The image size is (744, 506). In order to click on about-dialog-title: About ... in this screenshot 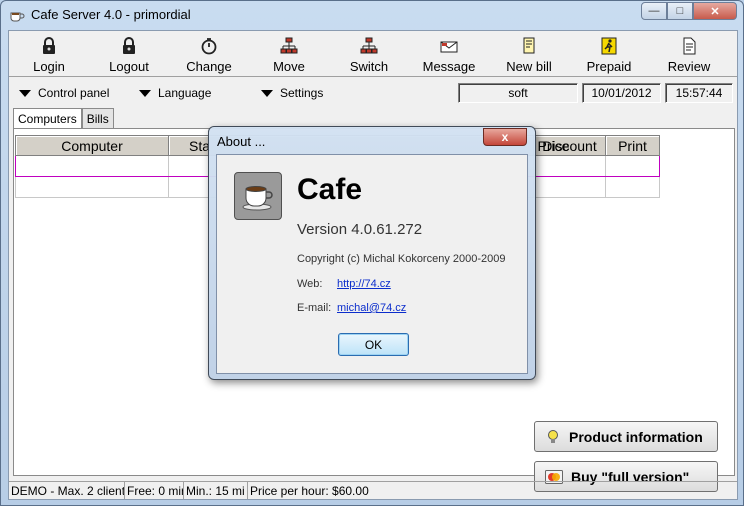, I will do `click(241, 141)`.